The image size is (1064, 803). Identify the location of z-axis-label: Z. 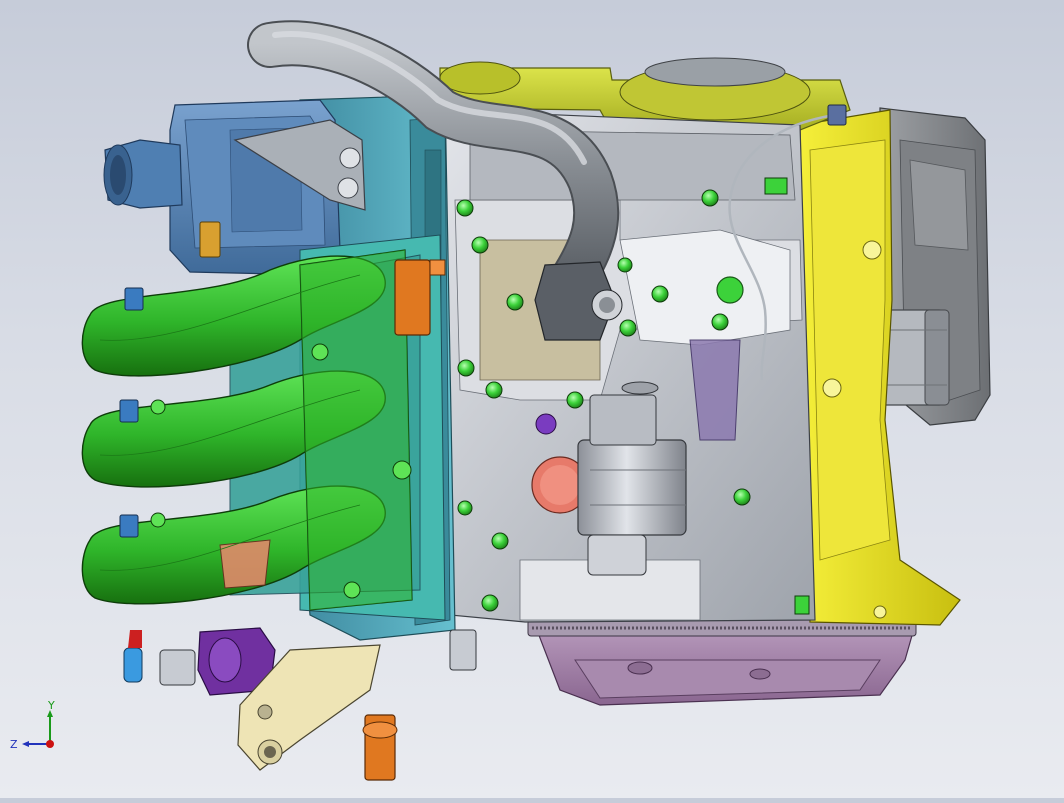
(14, 744).